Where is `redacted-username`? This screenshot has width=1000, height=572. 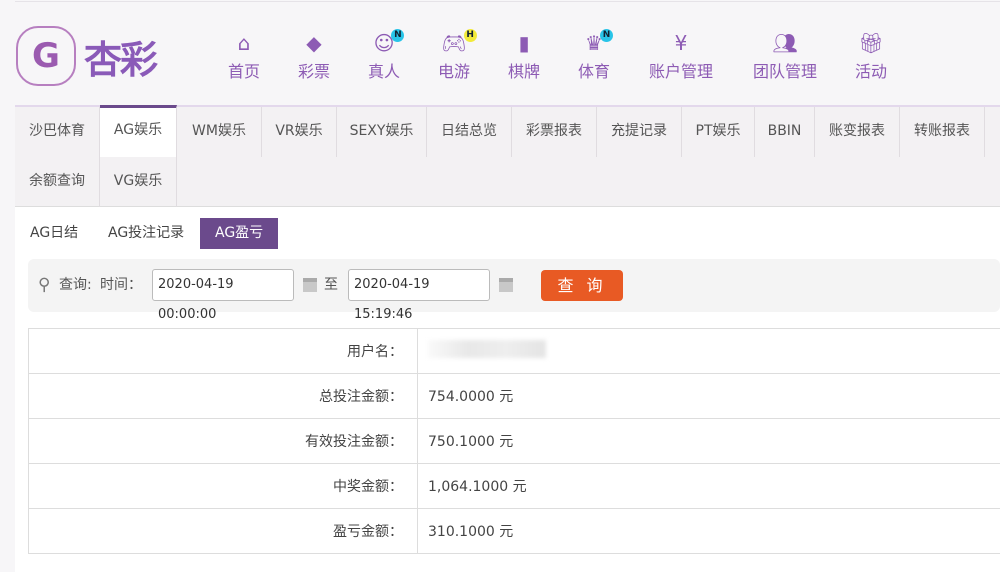 redacted-username is located at coordinates (487, 349).